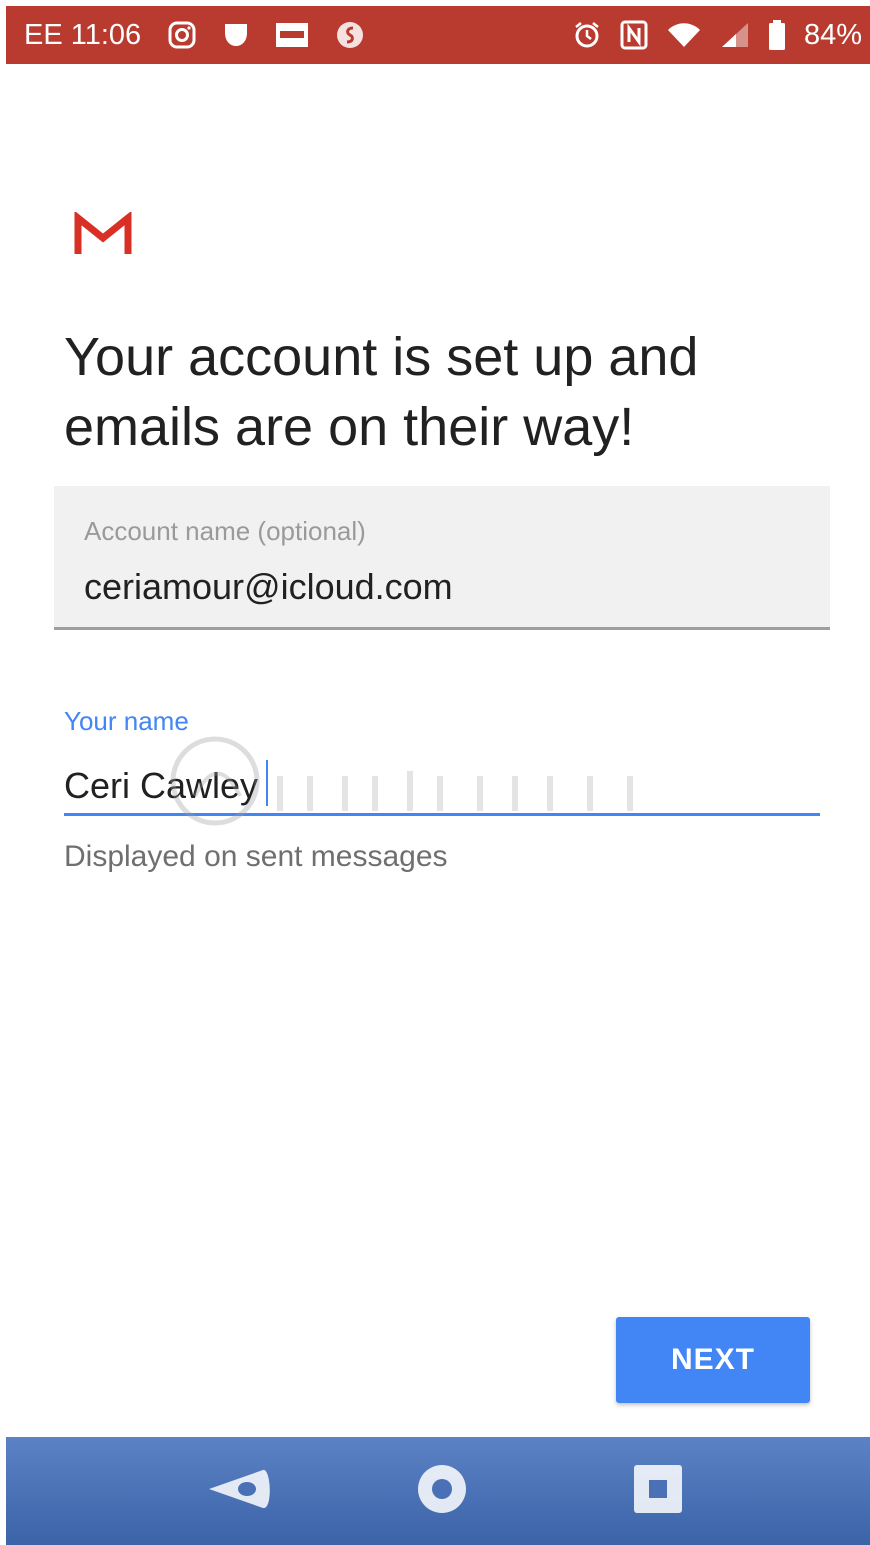  What do you see at coordinates (126, 721) in the screenshot?
I see `your-name-label: Your name` at bounding box center [126, 721].